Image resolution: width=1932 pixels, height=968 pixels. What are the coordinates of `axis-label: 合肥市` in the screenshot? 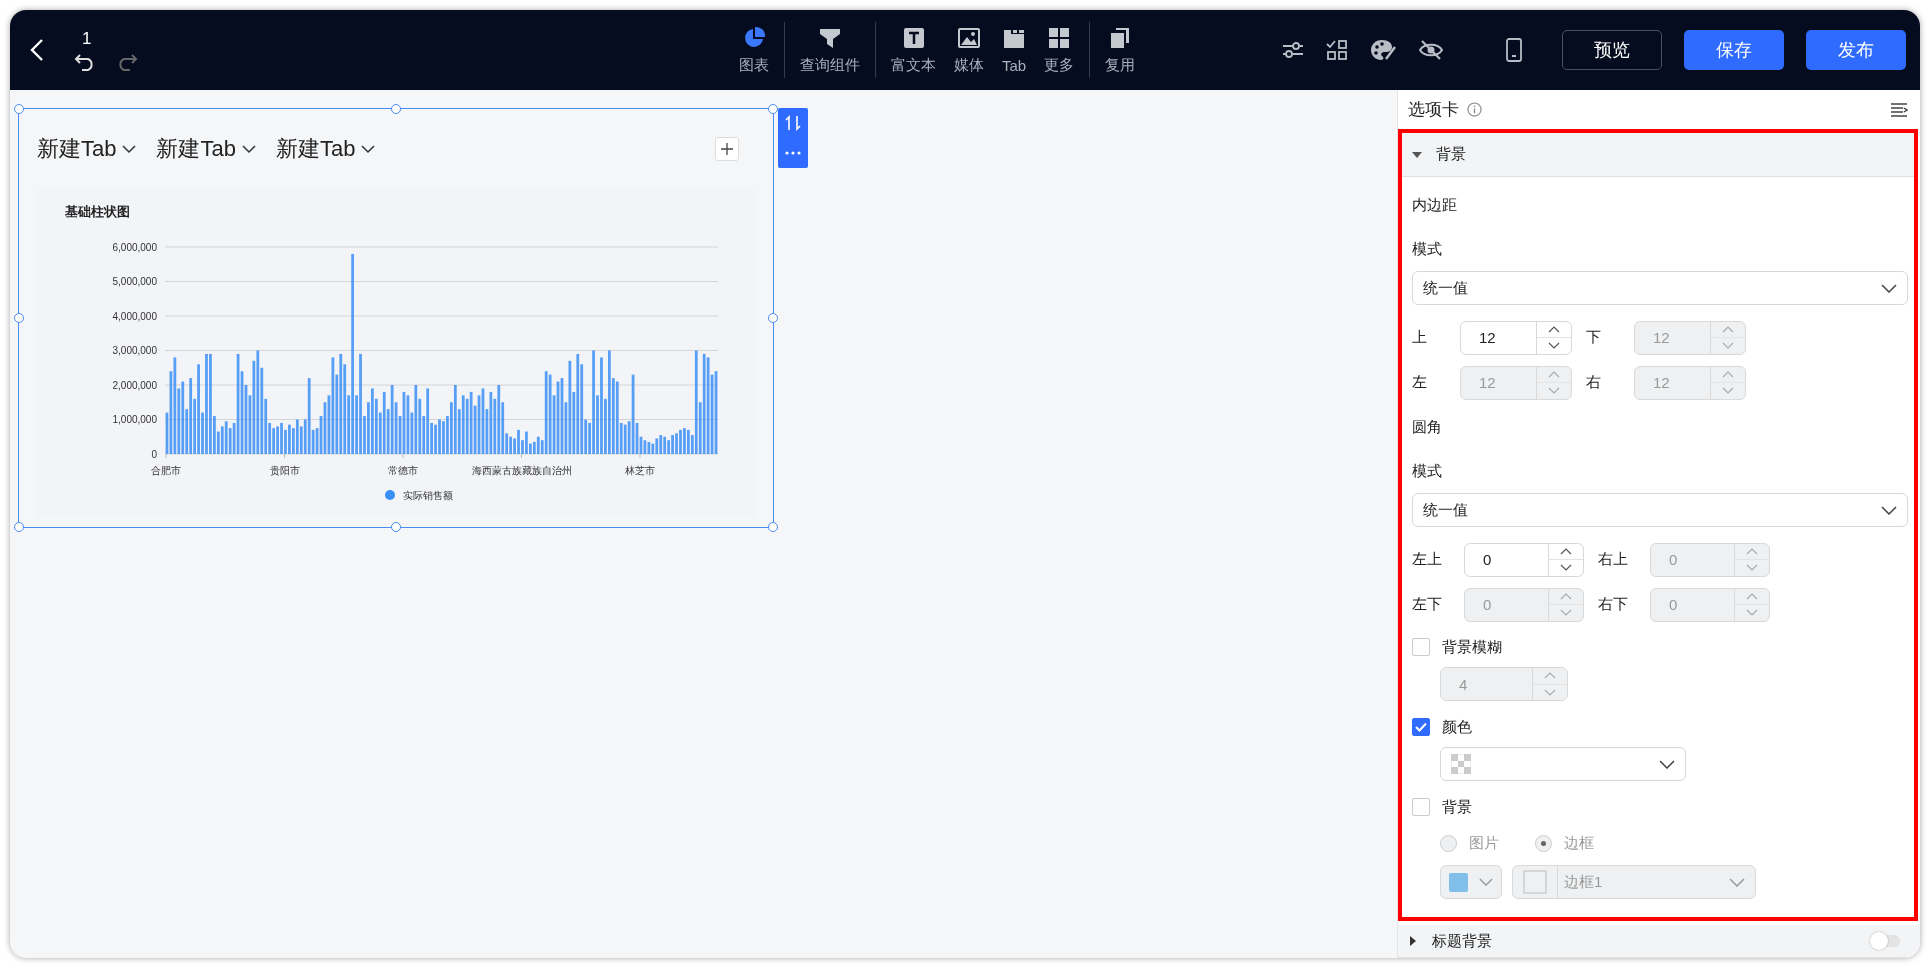 It's located at (166, 470).